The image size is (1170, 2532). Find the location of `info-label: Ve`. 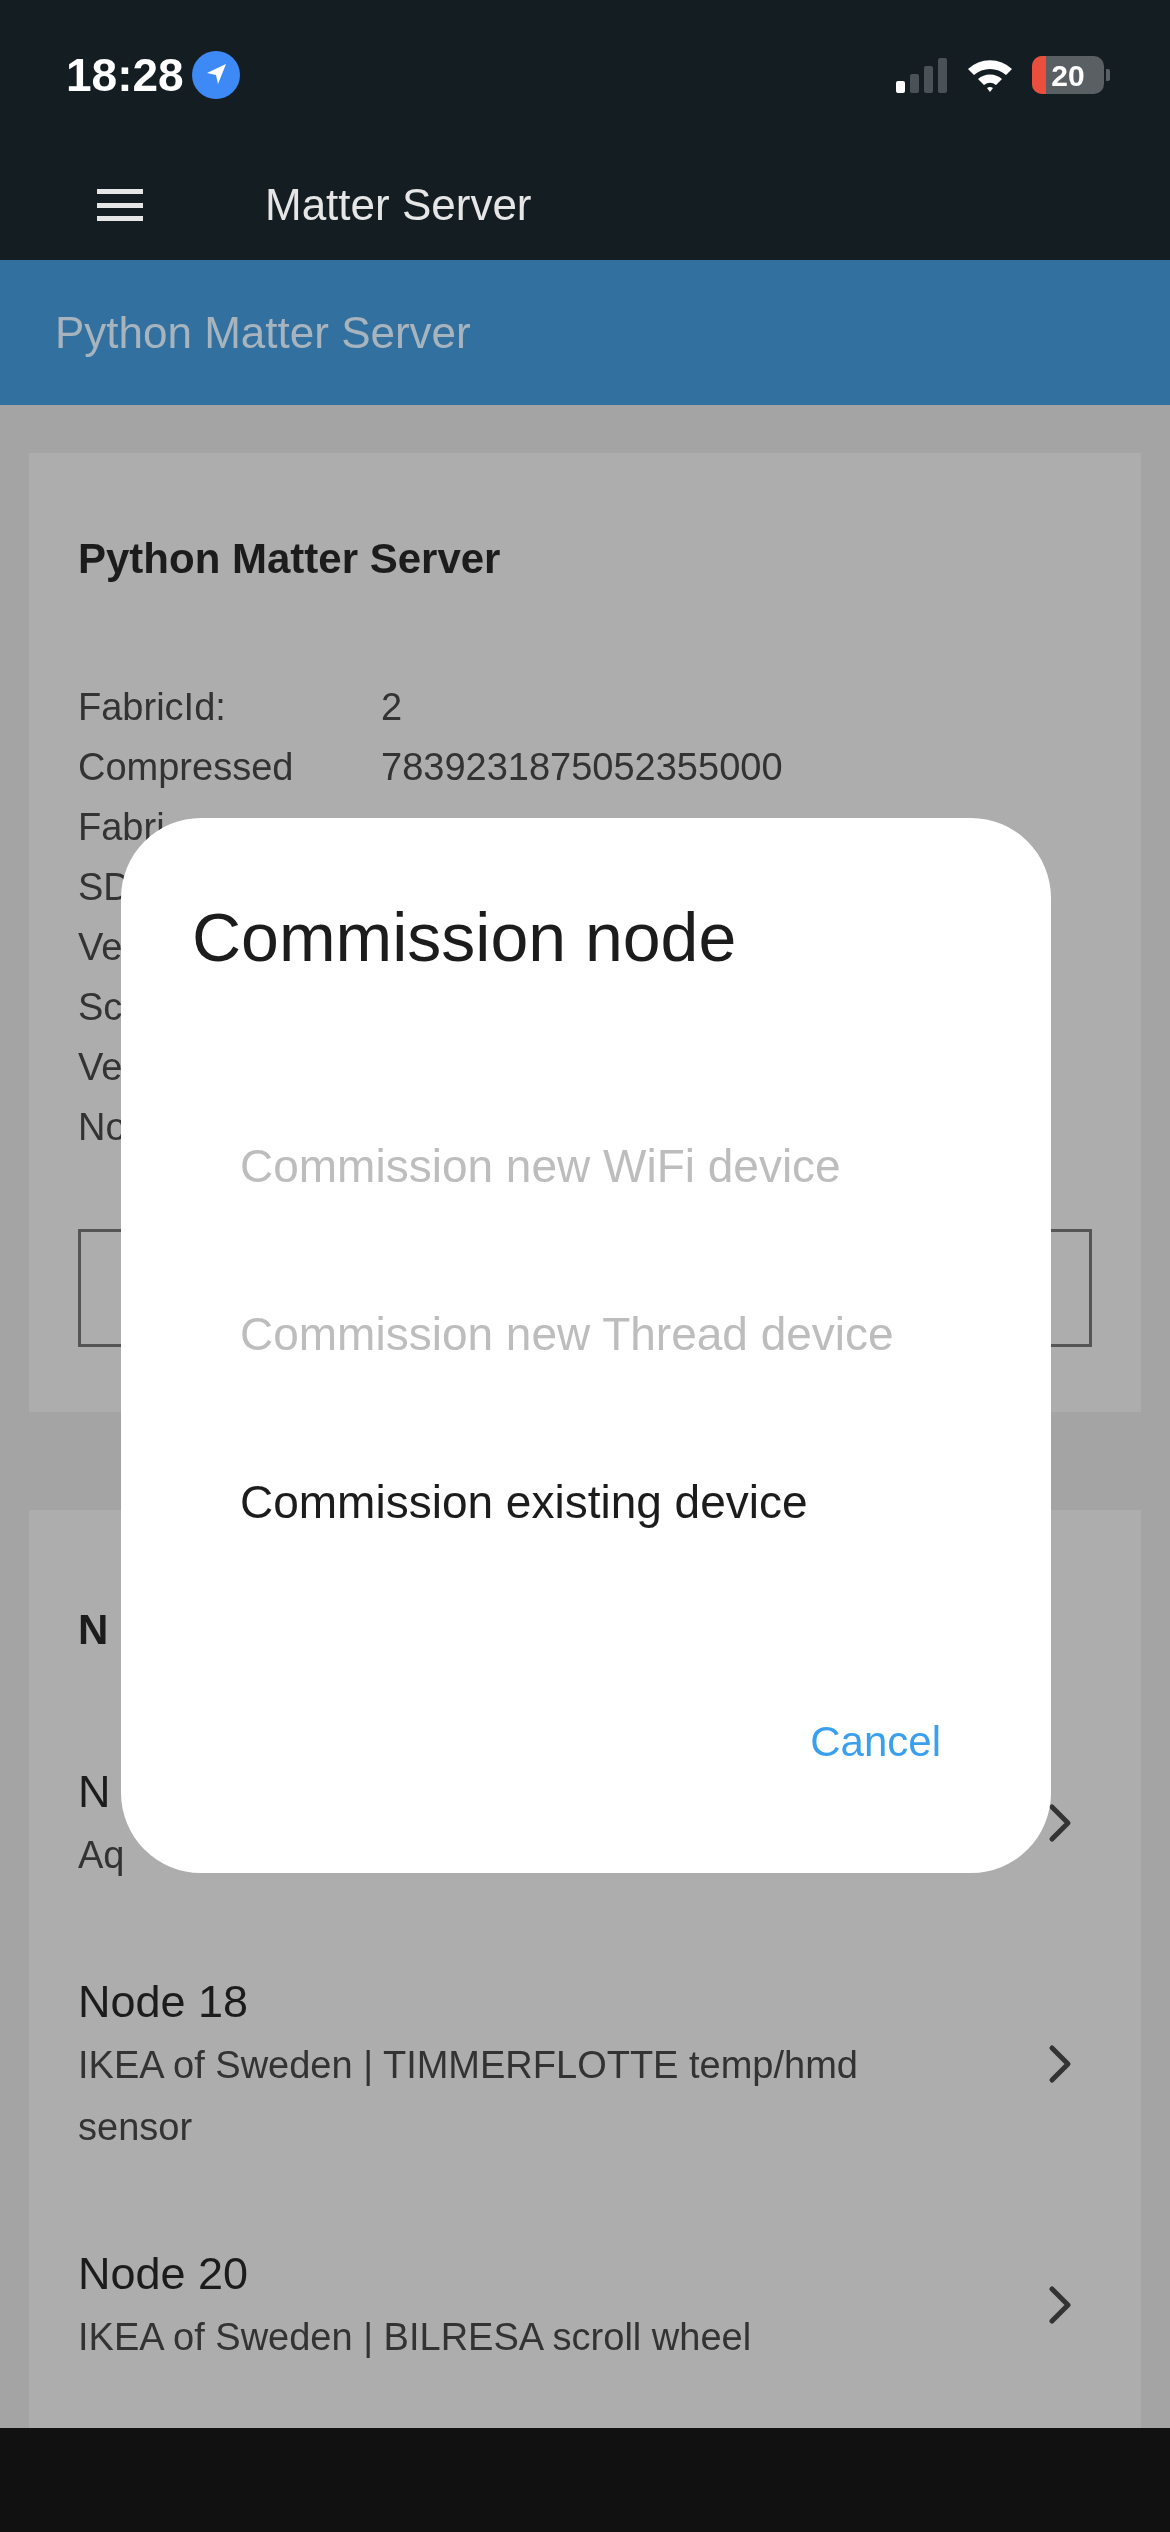

info-label: Ve is located at coordinates (101, 1067).